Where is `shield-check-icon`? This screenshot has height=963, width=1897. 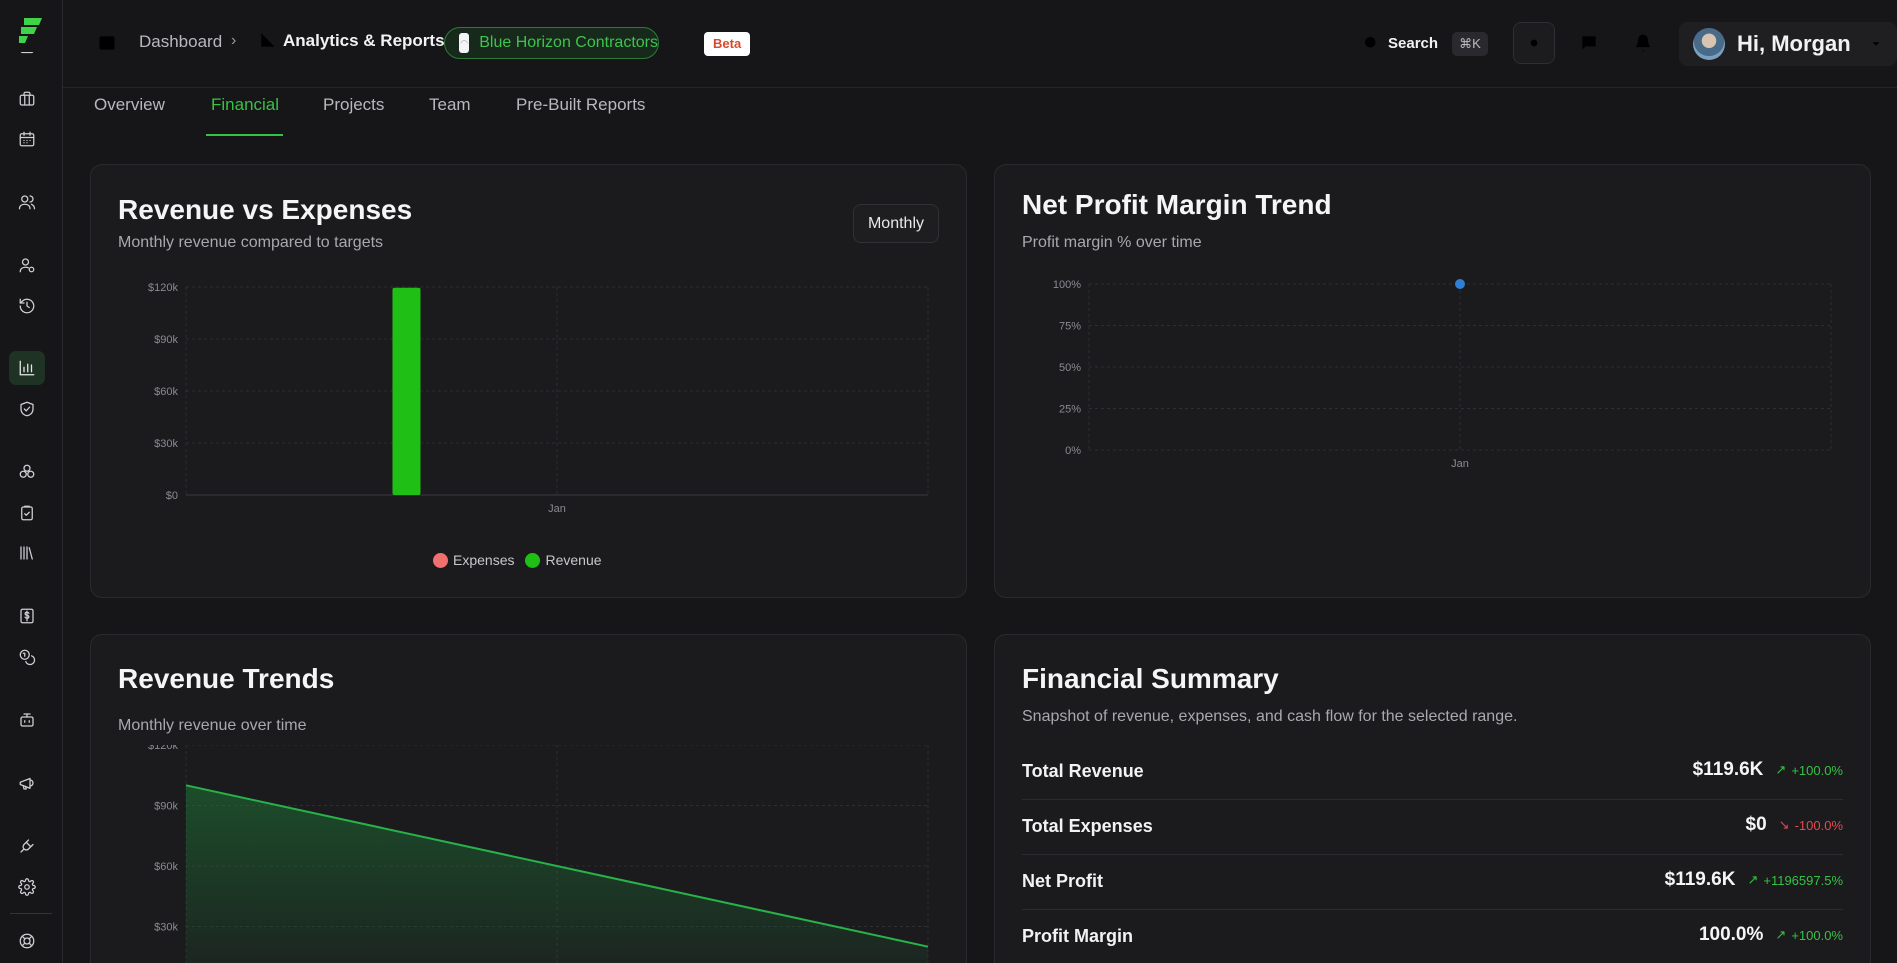
shield-check-icon is located at coordinates (27, 409).